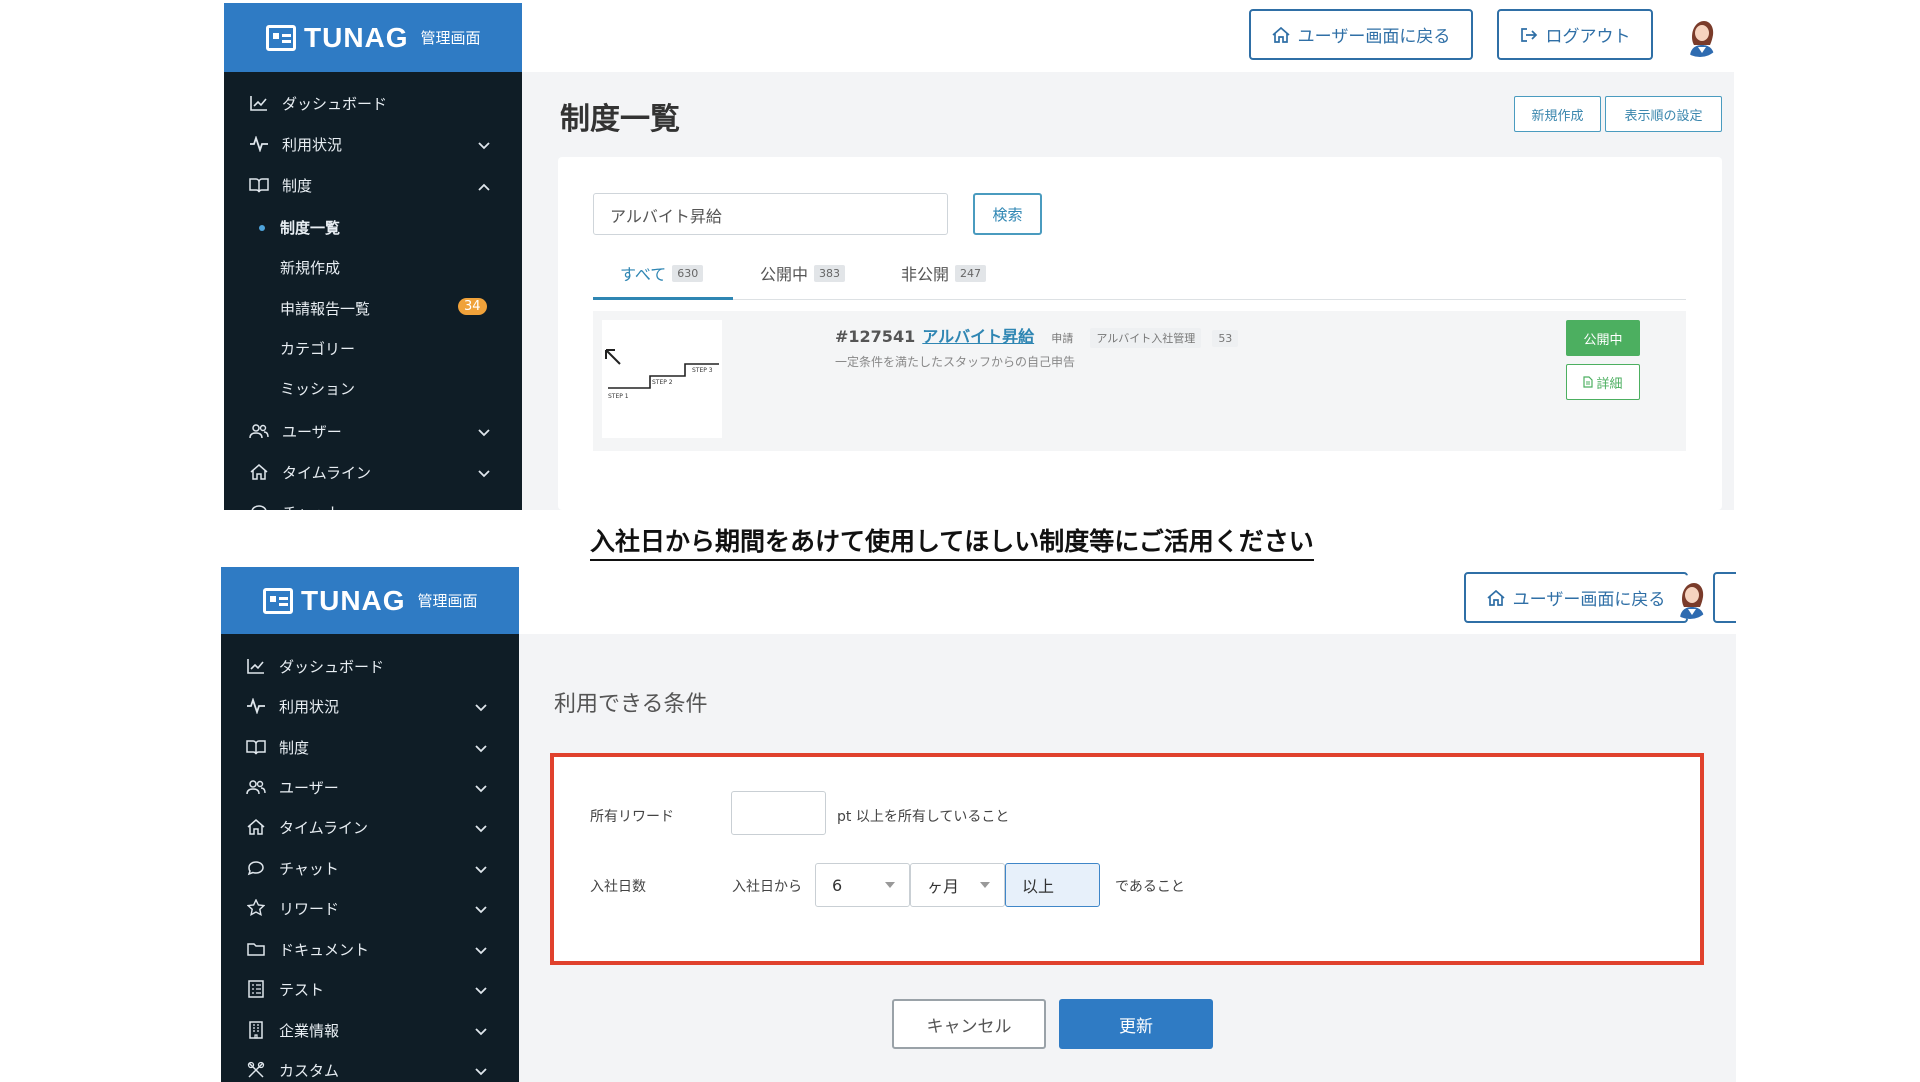 This screenshot has width=1920, height=1082. I want to click on detail-button: 詳細, so click(1603, 382).